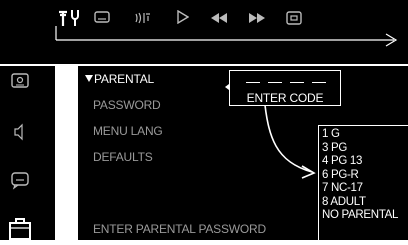 Image resolution: width=408 pixels, height=245 pixels. Describe the element at coordinates (365, 149) in the screenshot. I see `rating-option: 3 PG` at that location.